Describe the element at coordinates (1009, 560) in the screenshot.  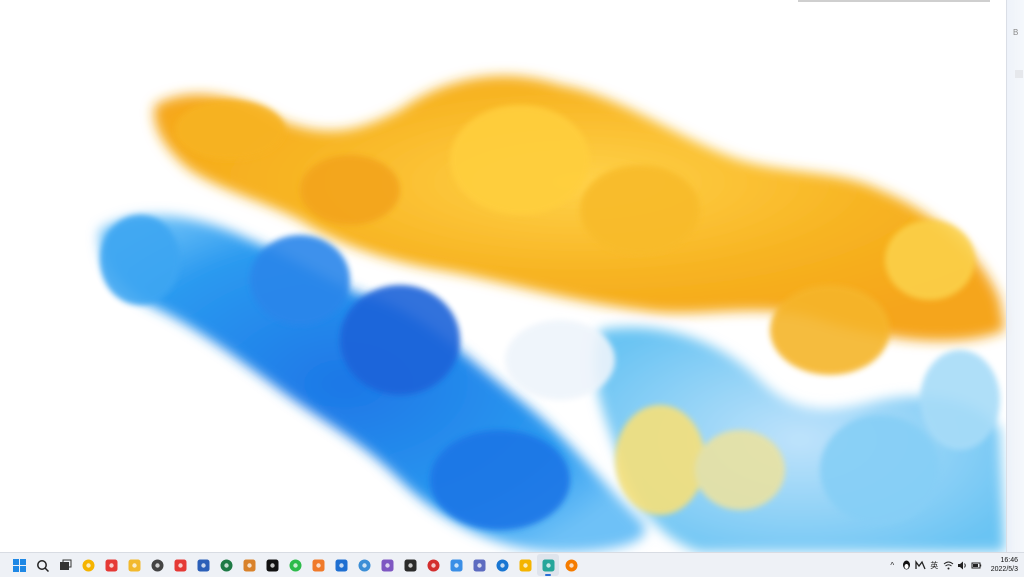
I see `clock-time: 16:46` at that location.